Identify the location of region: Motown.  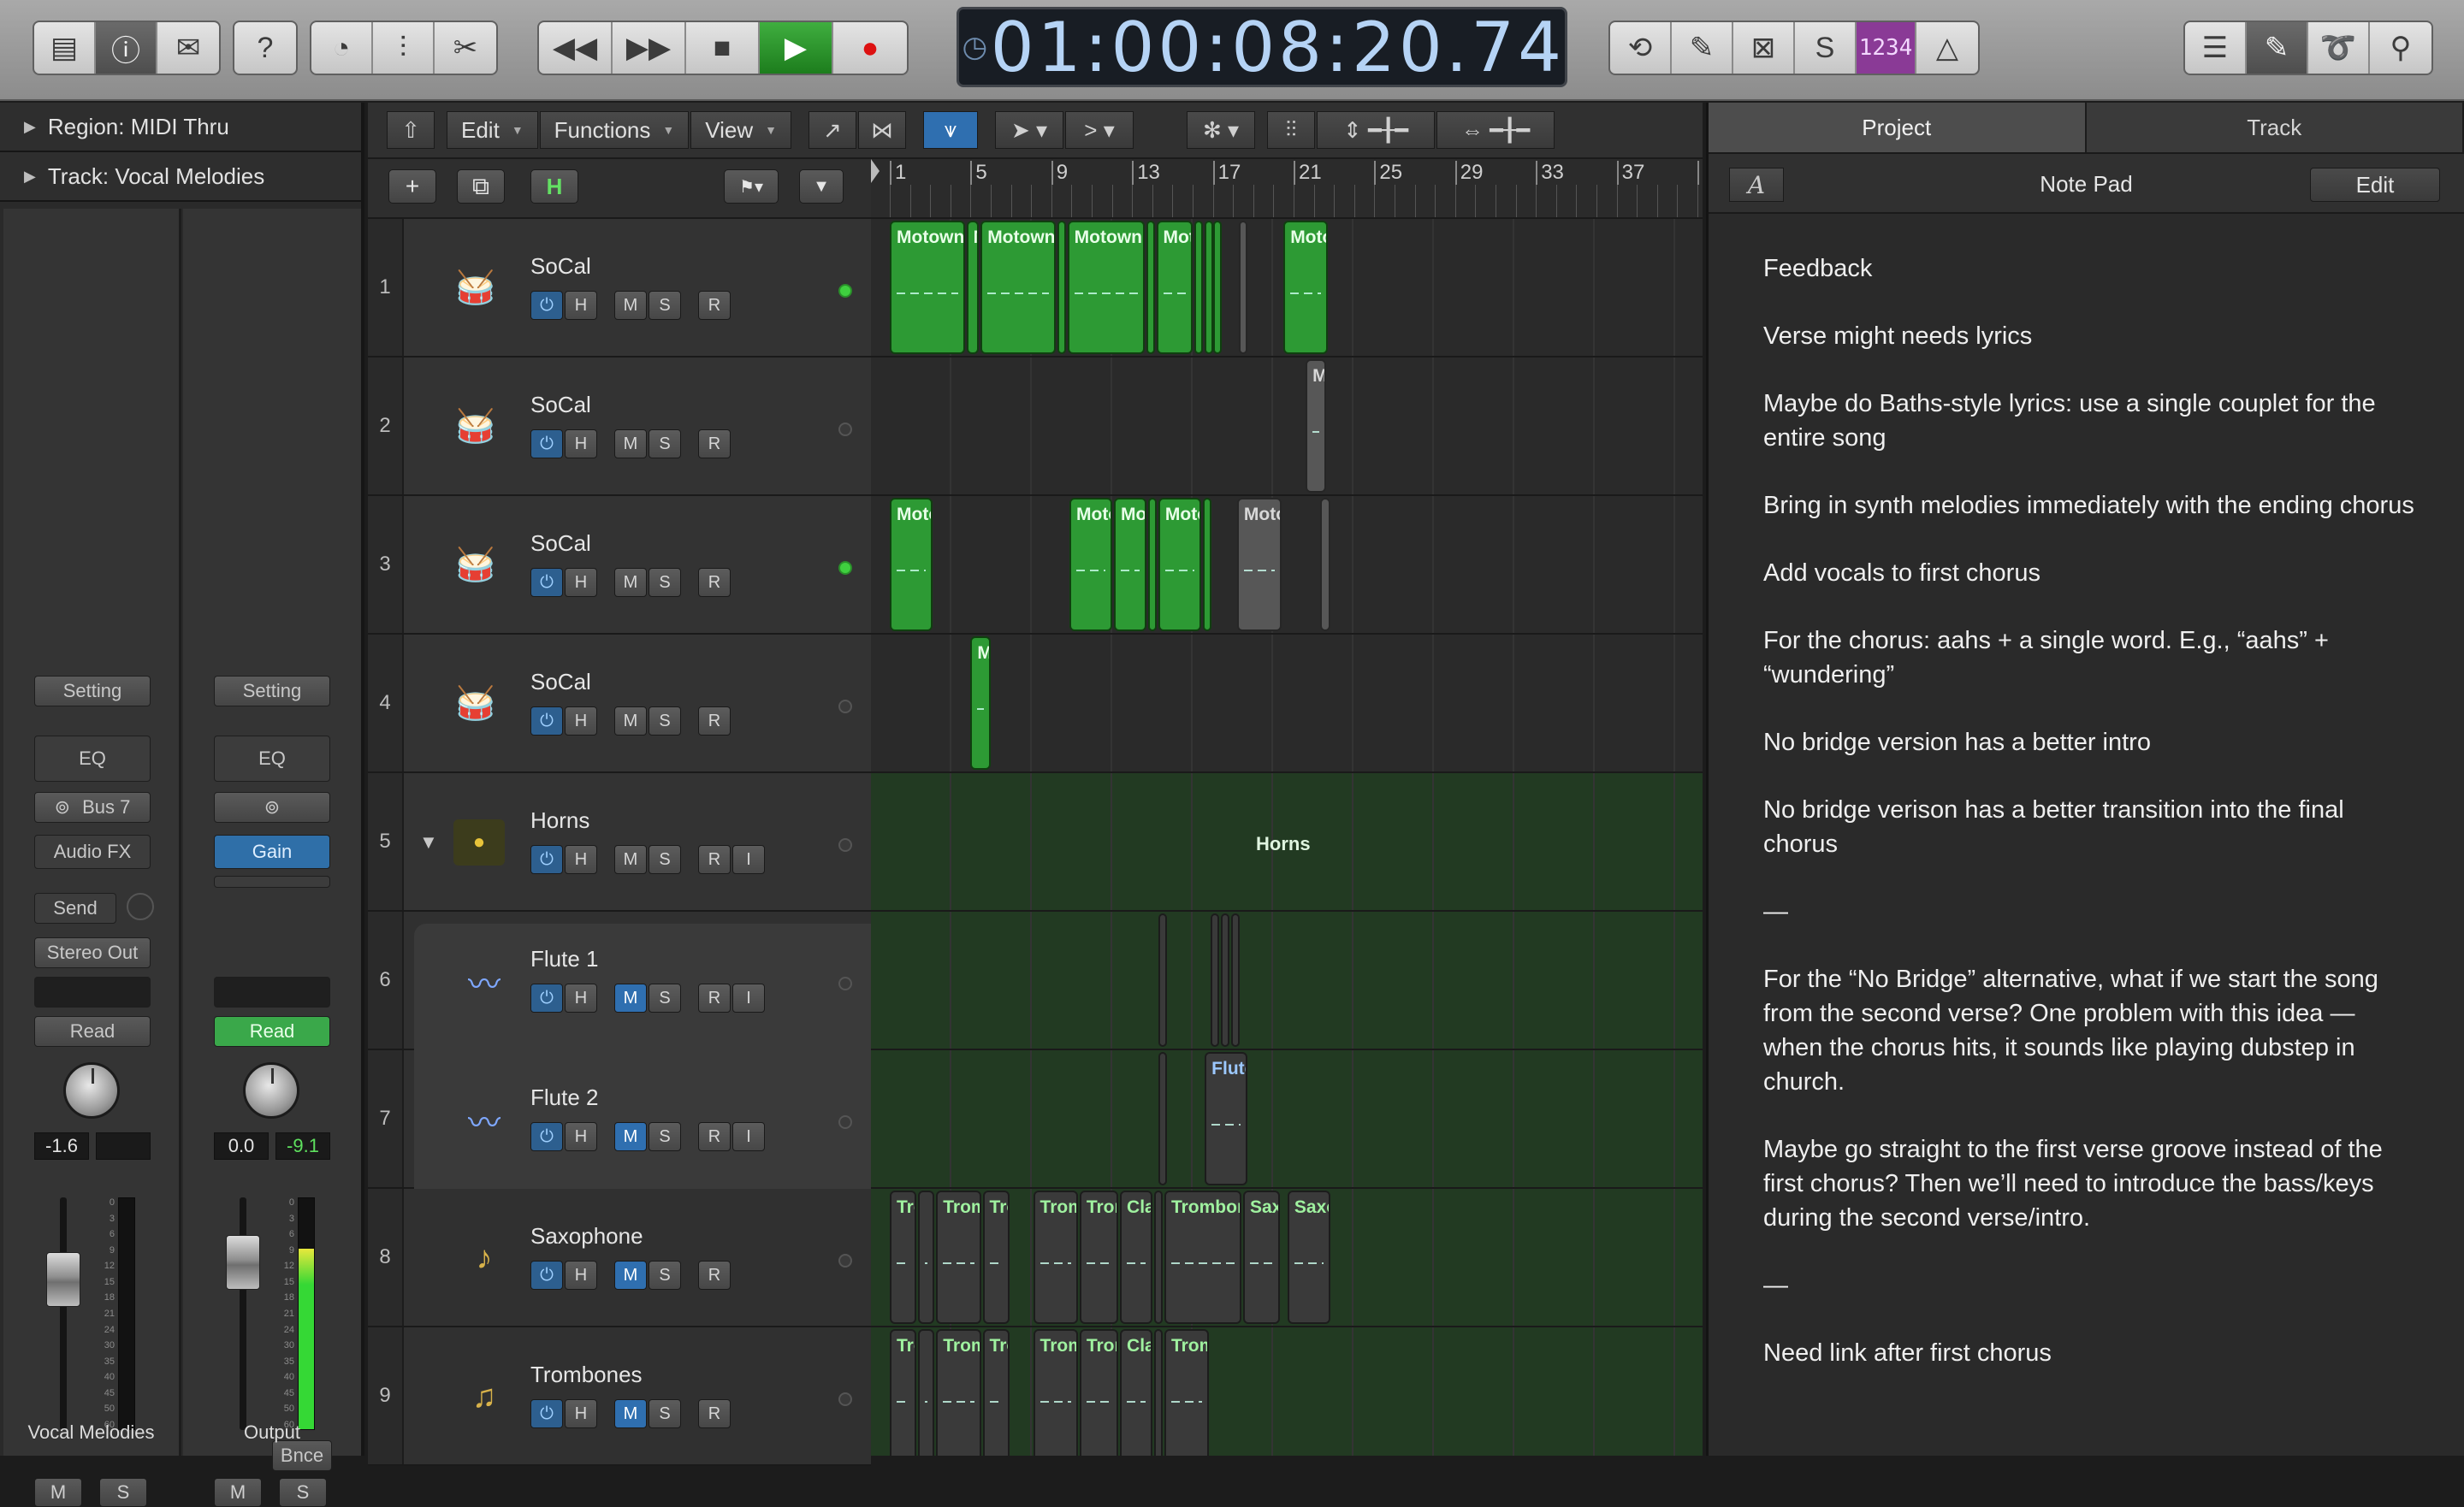
(1305, 287).